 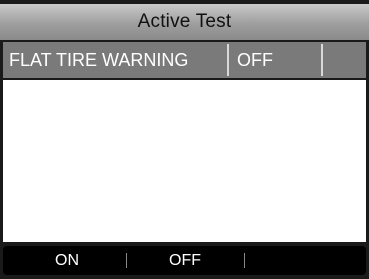 I want to click on test-item-value: OFF, so click(x=255, y=59).